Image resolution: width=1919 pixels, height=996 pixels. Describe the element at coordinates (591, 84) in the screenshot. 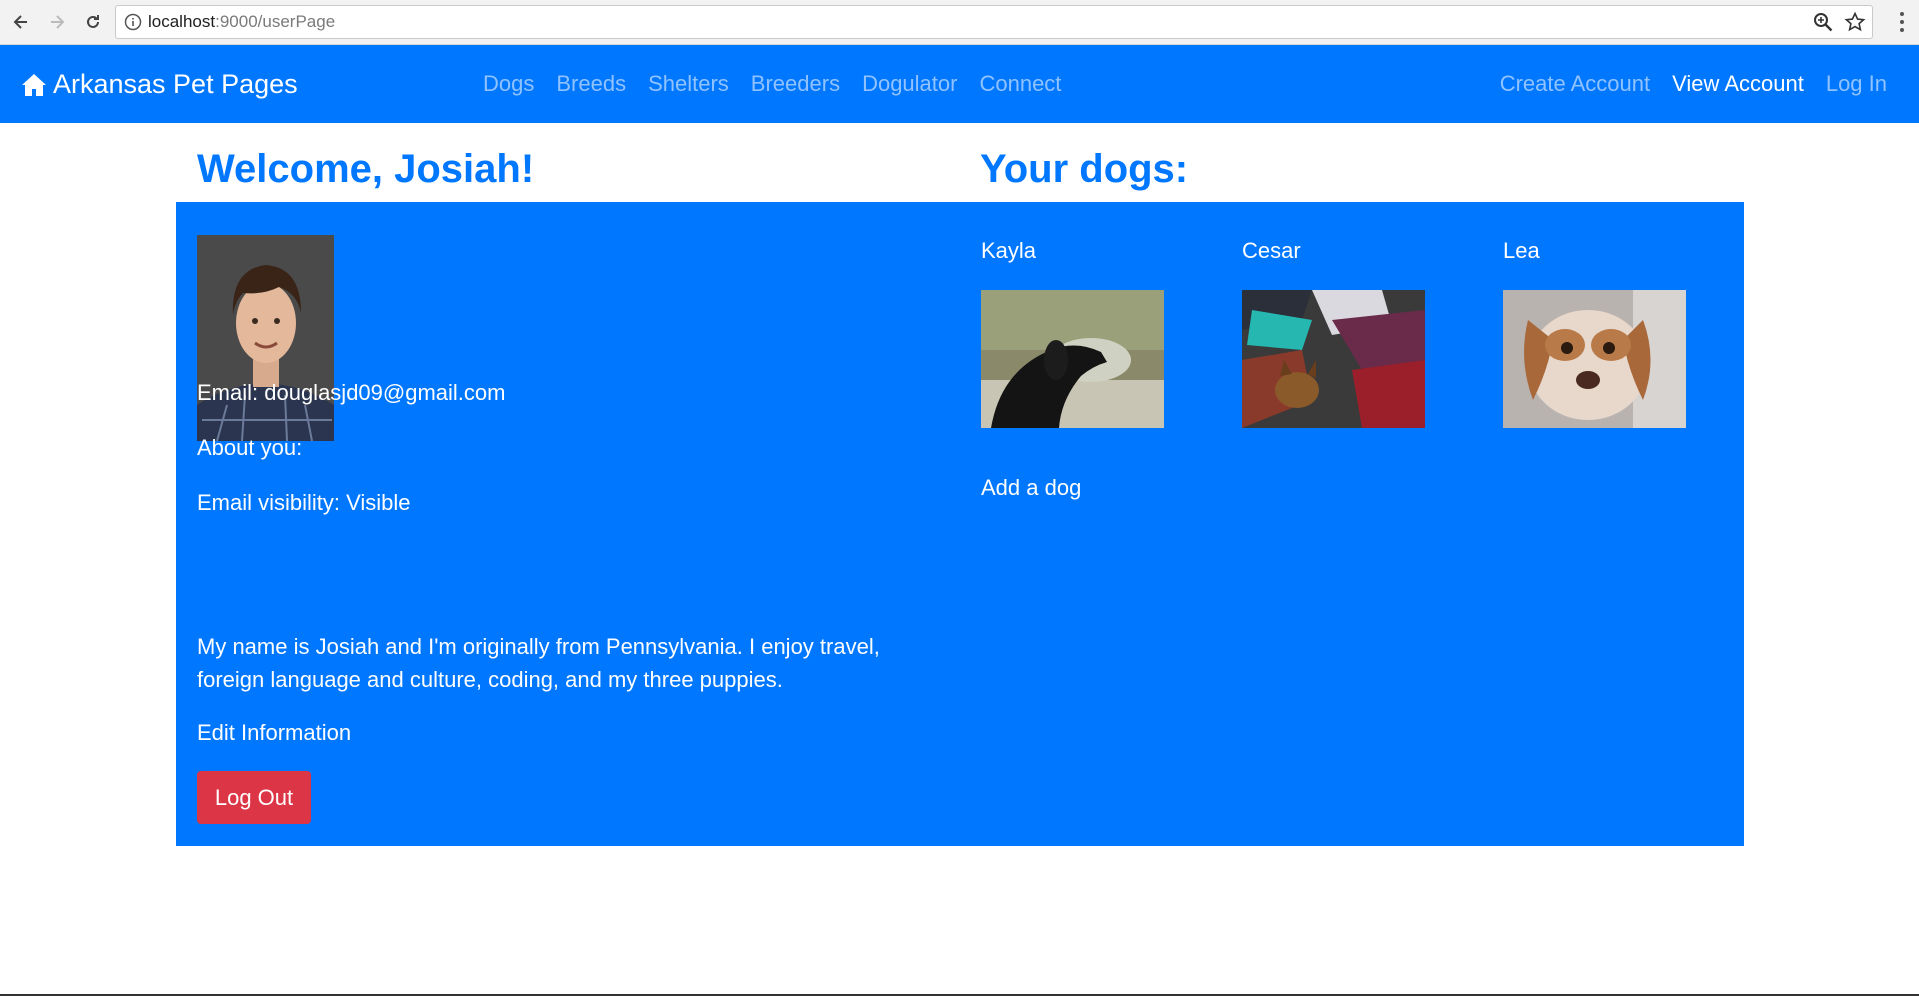

I see `nav-link-breeds: Breeds` at that location.